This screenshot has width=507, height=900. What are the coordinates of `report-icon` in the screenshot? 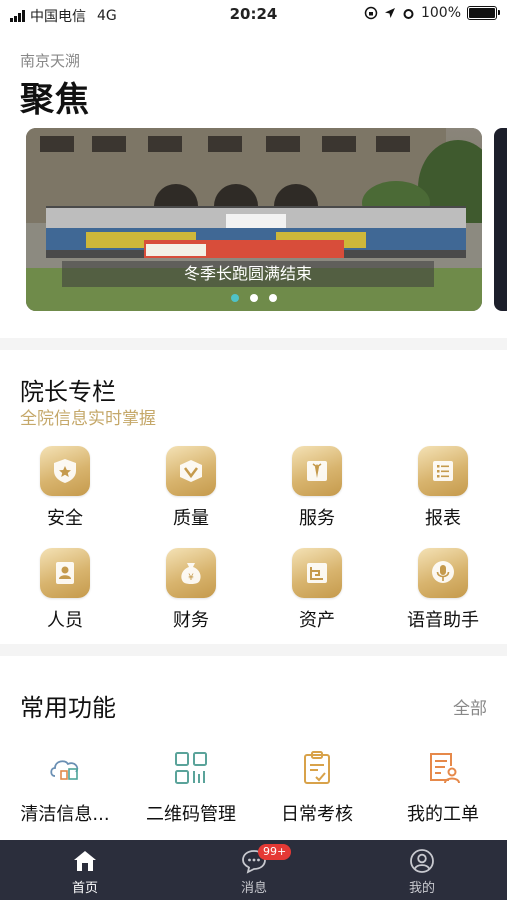 It's located at (443, 471).